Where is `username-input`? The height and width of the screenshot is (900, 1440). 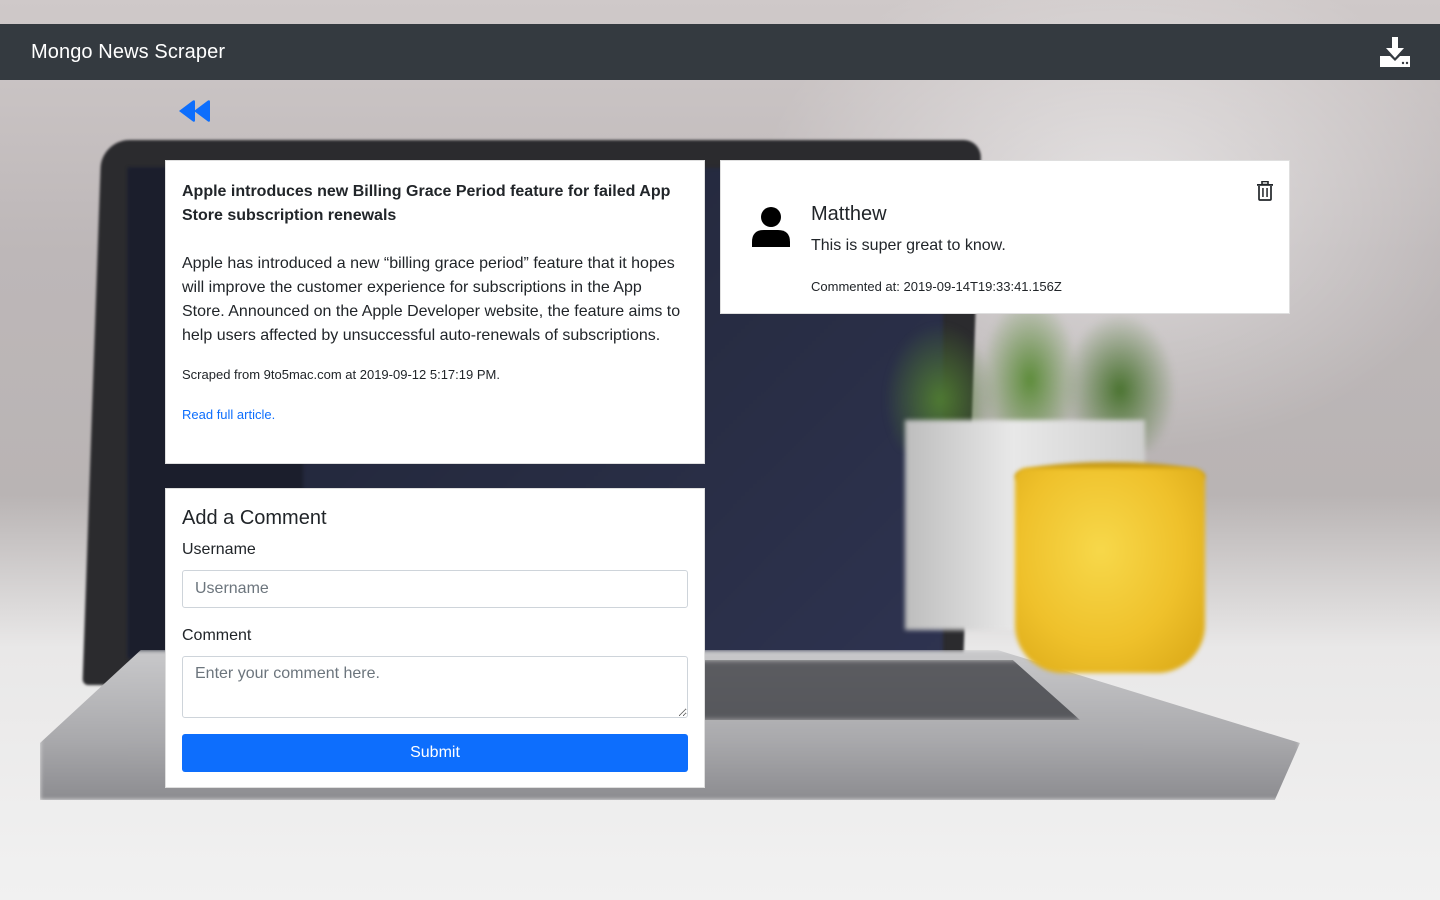
username-input is located at coordinates (435, 589).